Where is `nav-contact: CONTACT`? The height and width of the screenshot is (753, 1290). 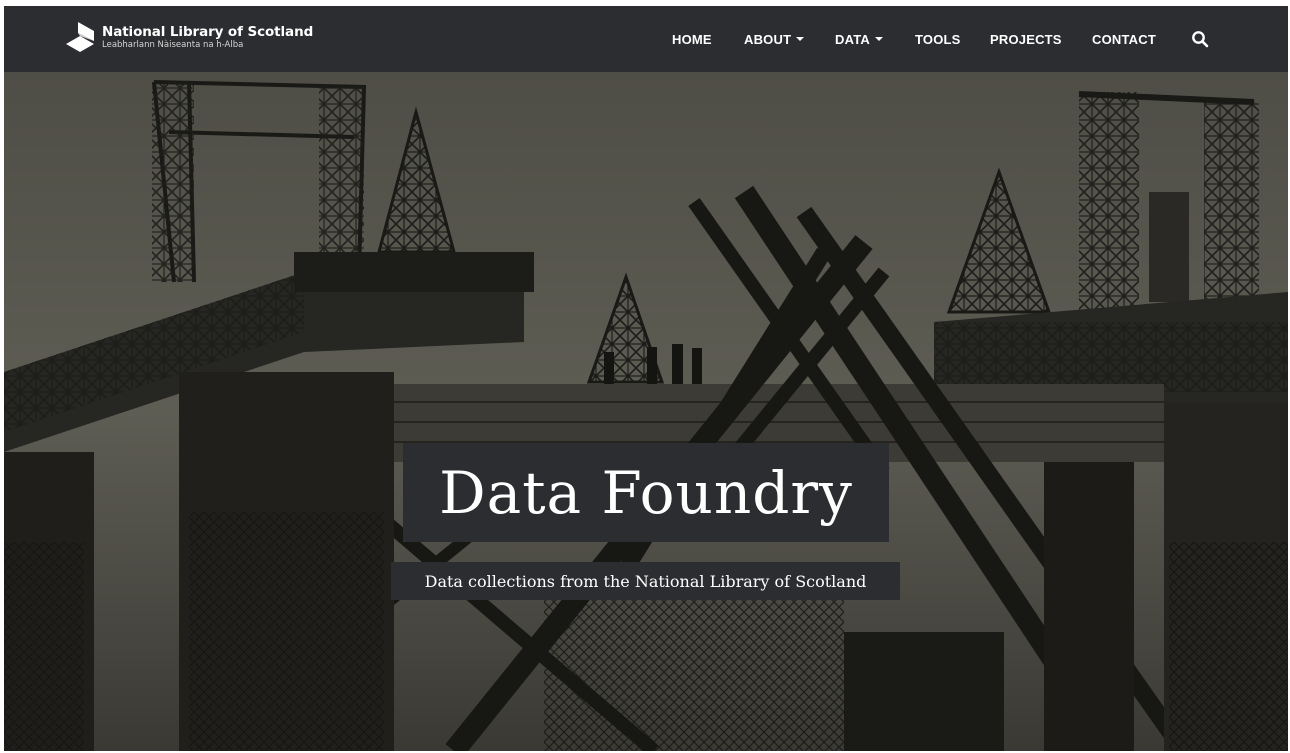
nav-contact: CONTACT is located at coordinates (1124, 39).